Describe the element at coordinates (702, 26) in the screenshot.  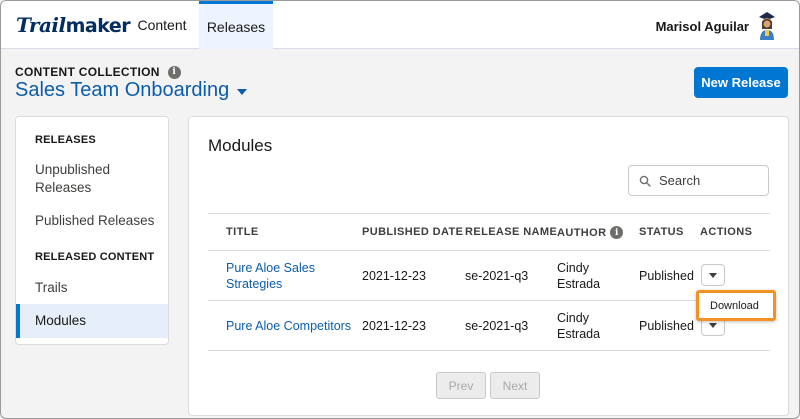
I see `user-name: Marisol Aguilar` at that location.